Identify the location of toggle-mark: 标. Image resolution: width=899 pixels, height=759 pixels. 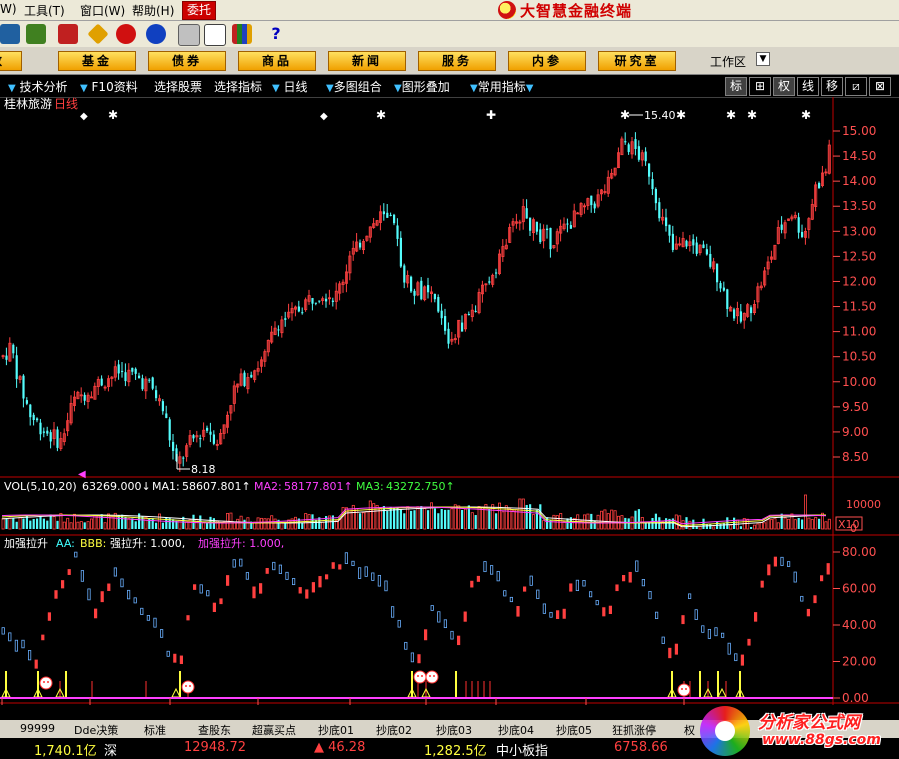
(736, 86).